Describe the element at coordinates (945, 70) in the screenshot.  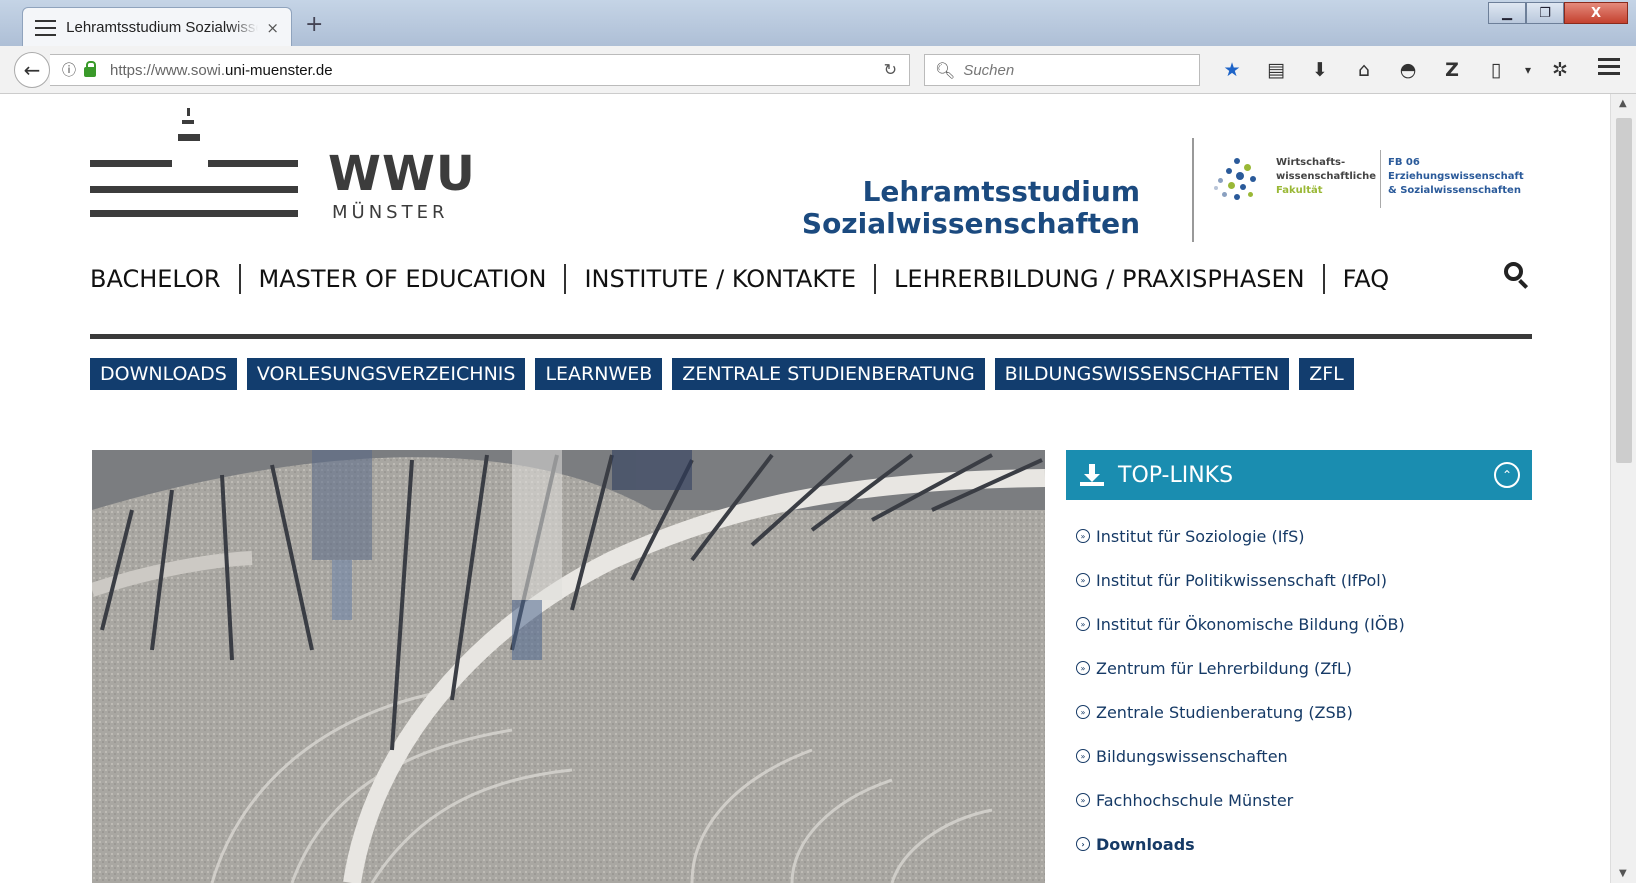
I see `search-icon: 🔍︎` at that location.